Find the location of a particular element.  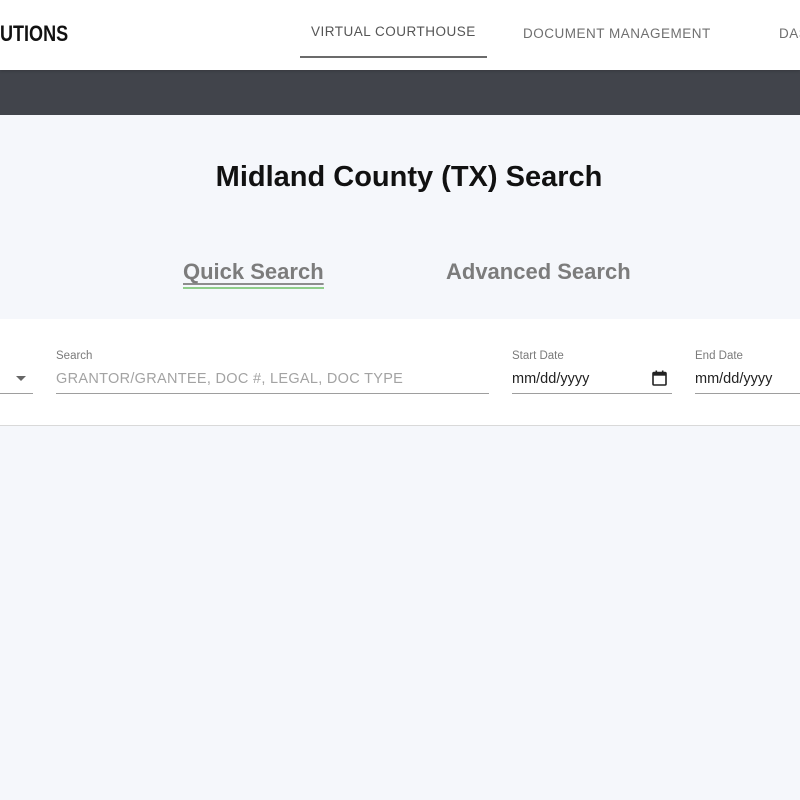

calendar-icon is located at coordinates (659, 378).